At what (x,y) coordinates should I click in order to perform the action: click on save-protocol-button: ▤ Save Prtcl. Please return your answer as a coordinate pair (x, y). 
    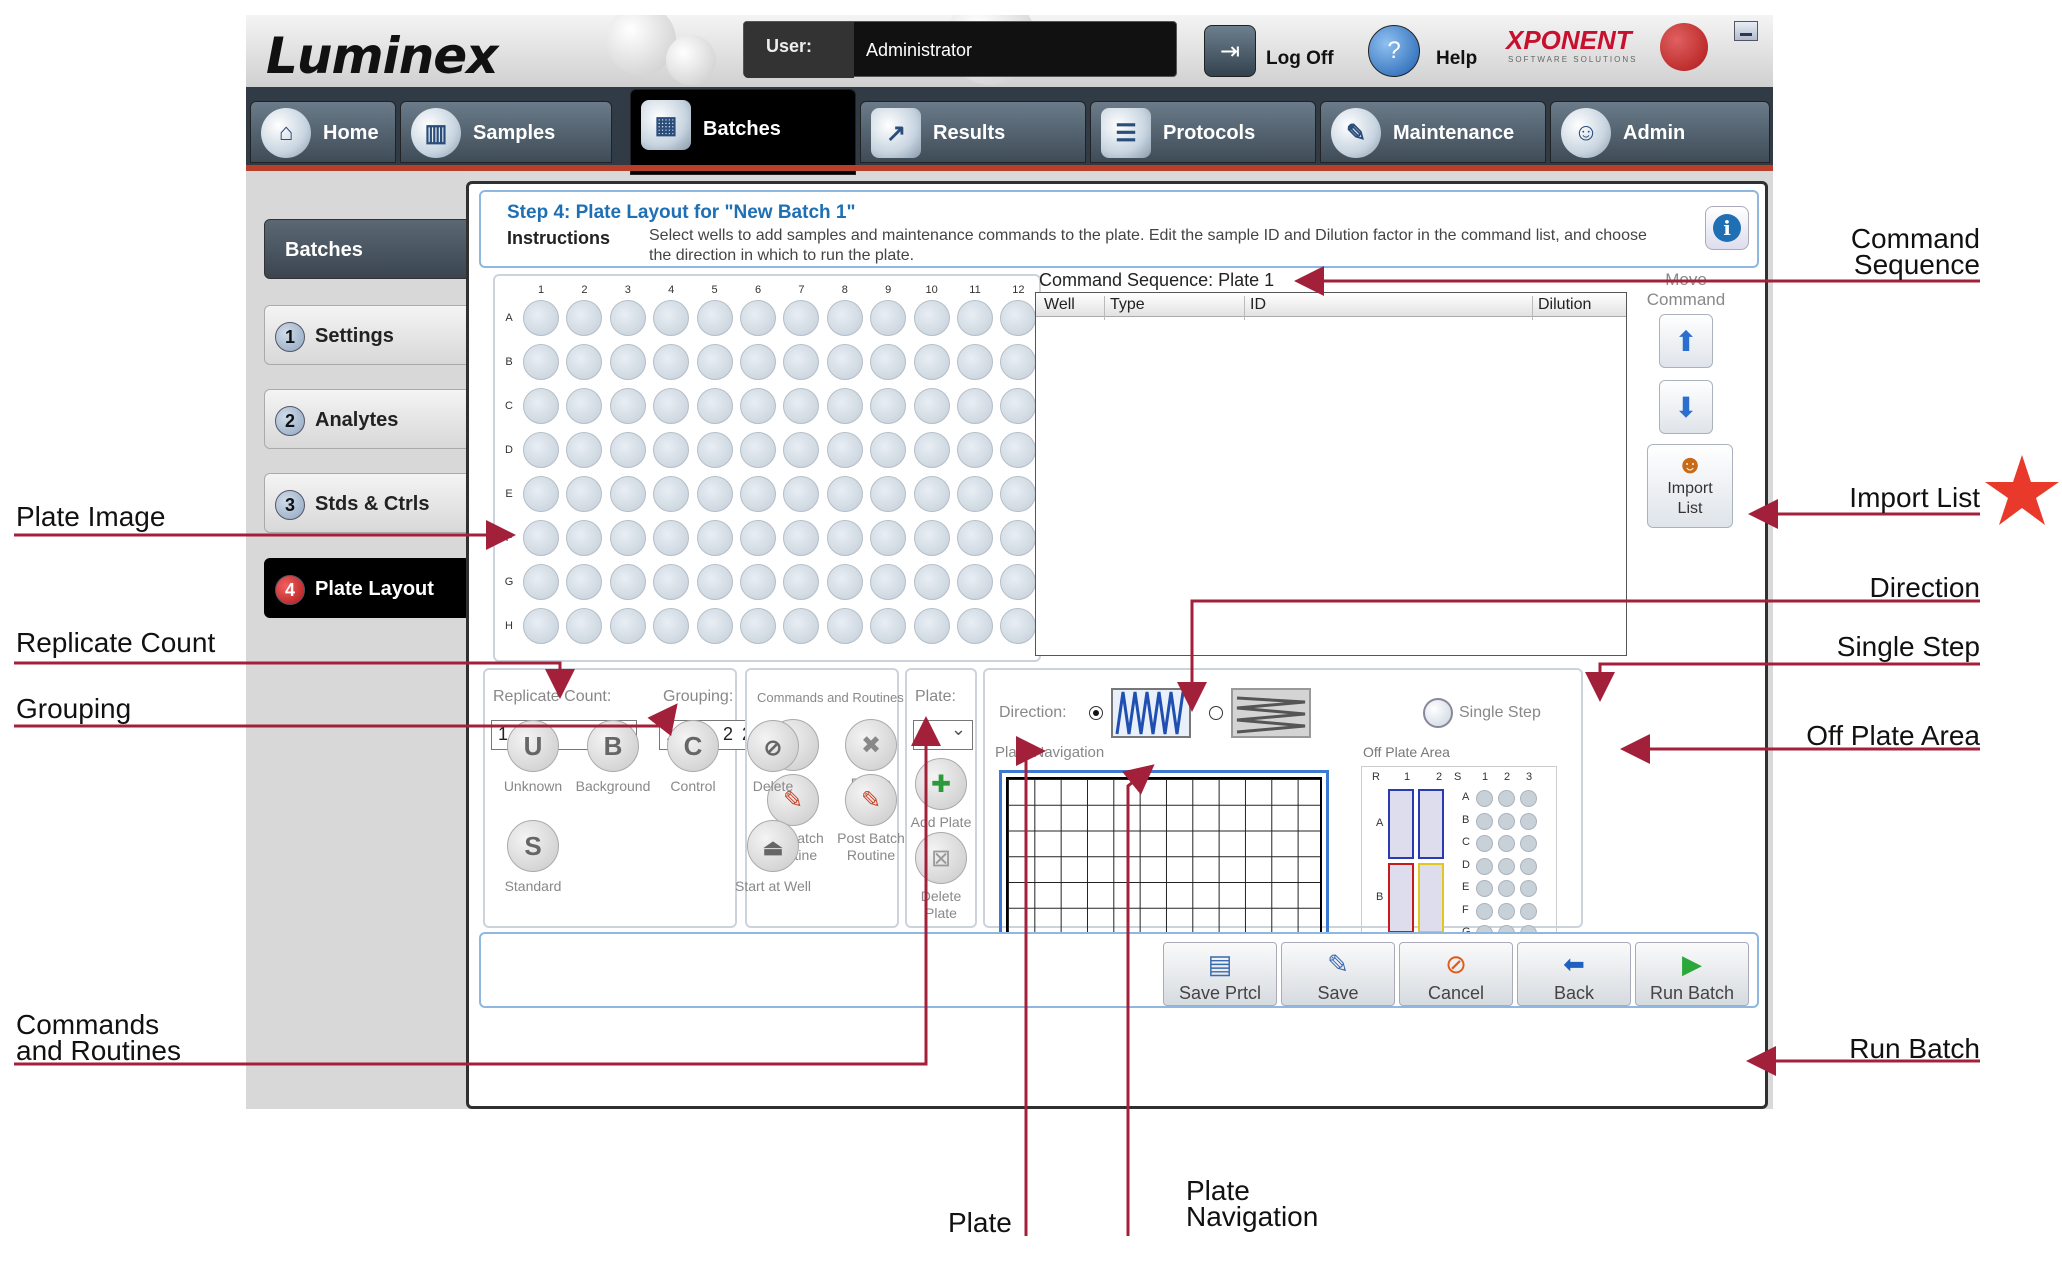
    Looking at the image, I should click on (1220, 974).